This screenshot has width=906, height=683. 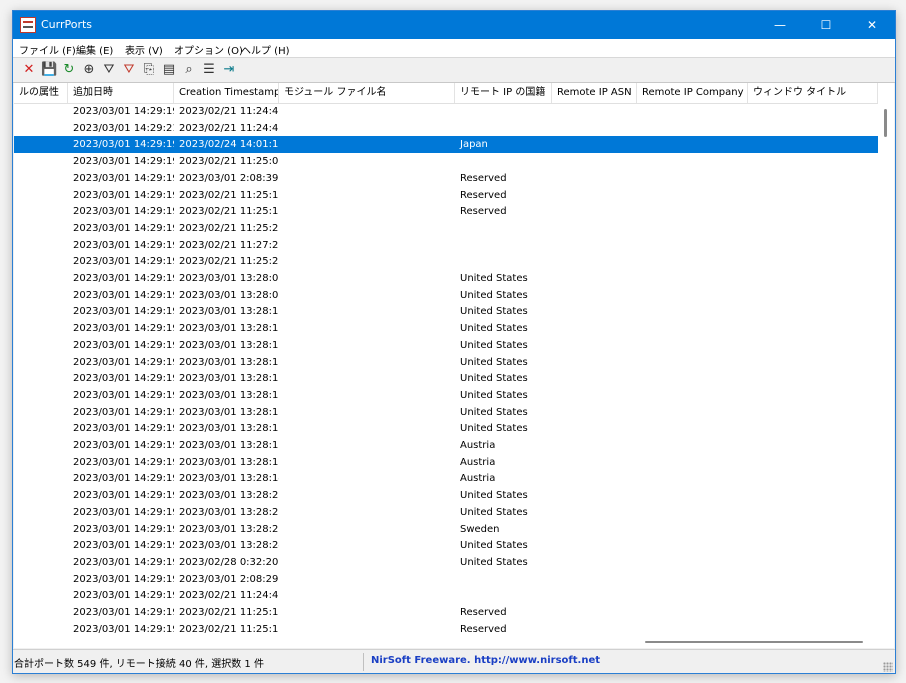 I want to click on column-header-module: モジュール ファイル名, so click(x=367, y=93).